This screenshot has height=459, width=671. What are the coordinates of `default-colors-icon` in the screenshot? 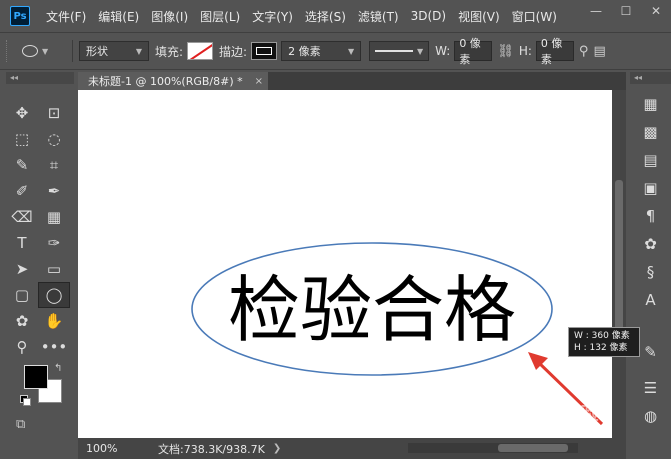 It's located at (25, 400).